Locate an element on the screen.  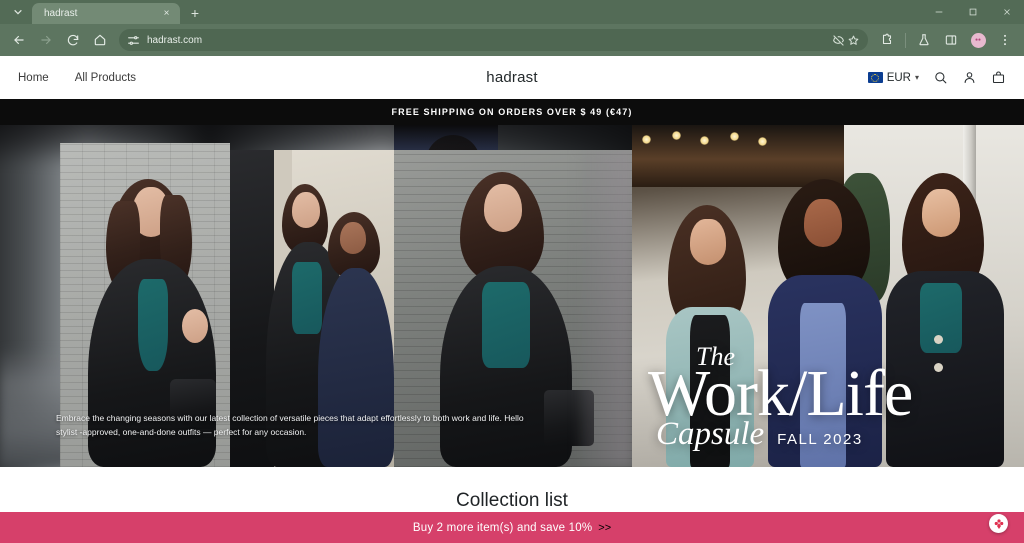
tab-search-icon is located at coordinates (18, 12).